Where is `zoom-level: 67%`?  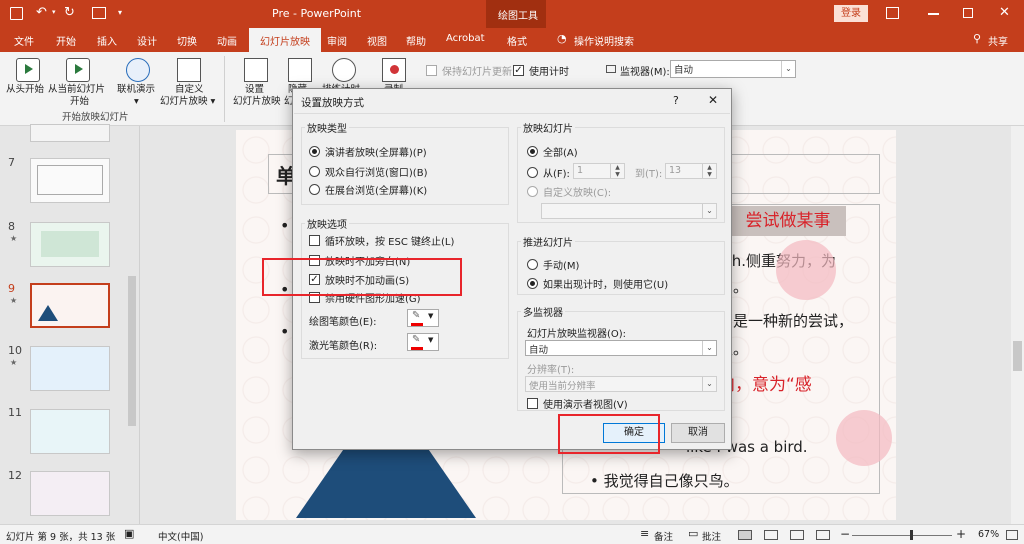
zoom-level: 67% is located at coordinates (988, 534).